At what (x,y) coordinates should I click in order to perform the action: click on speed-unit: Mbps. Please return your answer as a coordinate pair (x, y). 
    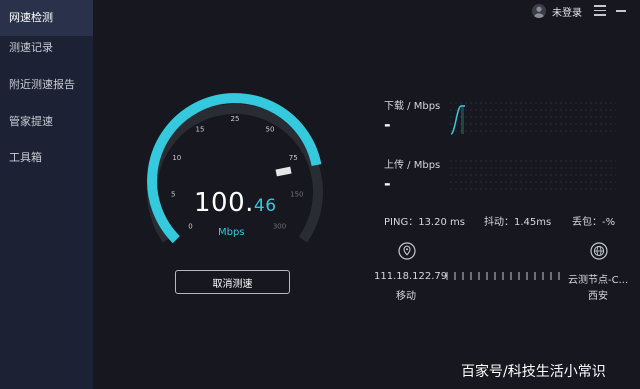
    Looking at the image, I should click on (231, 232).